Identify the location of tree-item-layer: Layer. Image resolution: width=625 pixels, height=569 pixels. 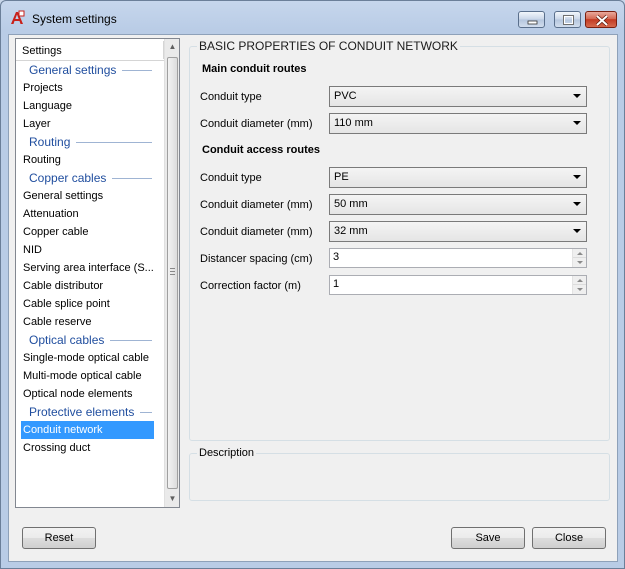
(90, 124).